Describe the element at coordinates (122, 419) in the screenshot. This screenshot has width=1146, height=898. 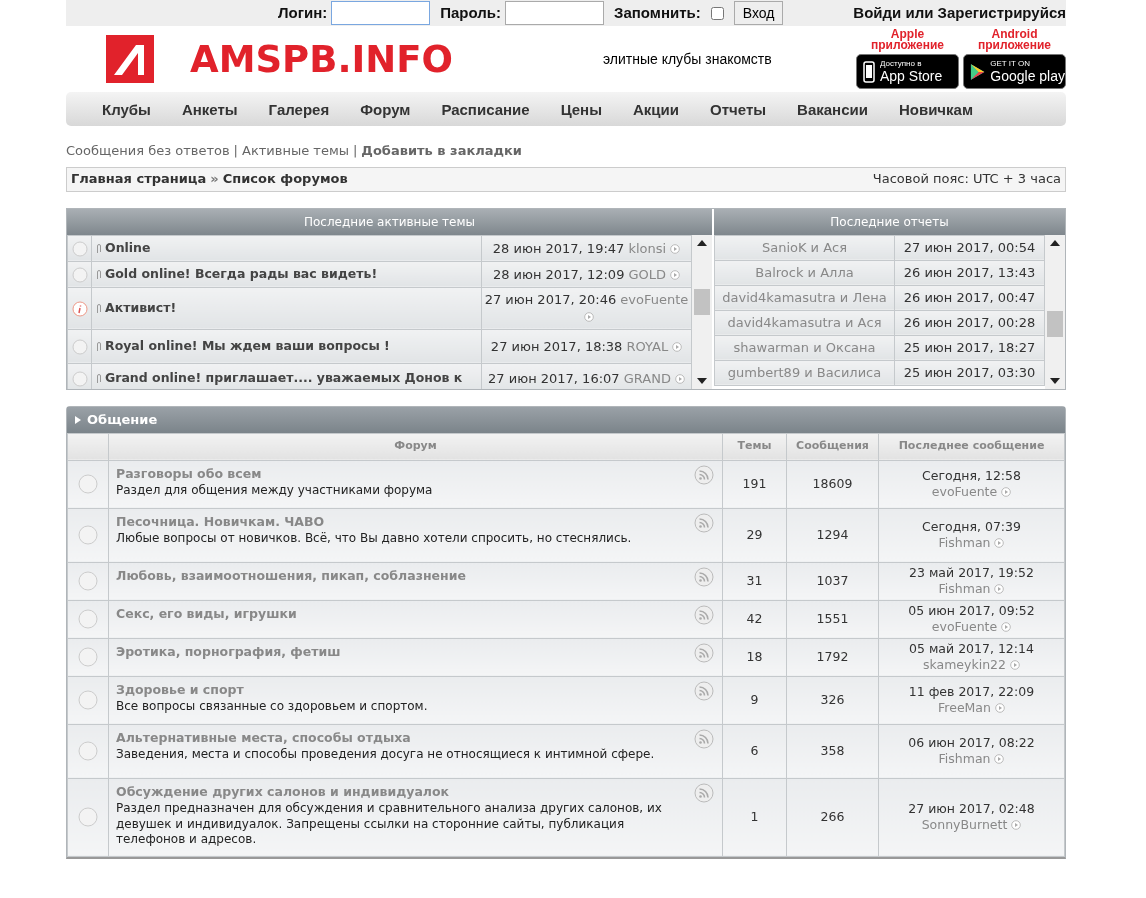
I see `category-link: Общение` at that location.